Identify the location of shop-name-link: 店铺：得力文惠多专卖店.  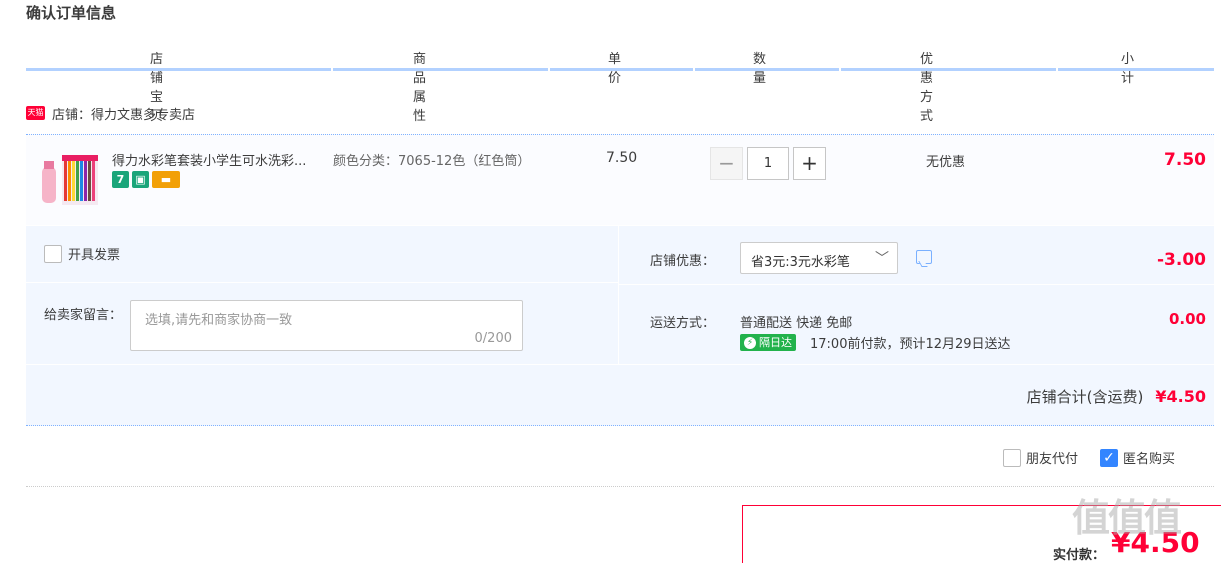
(123, 113).